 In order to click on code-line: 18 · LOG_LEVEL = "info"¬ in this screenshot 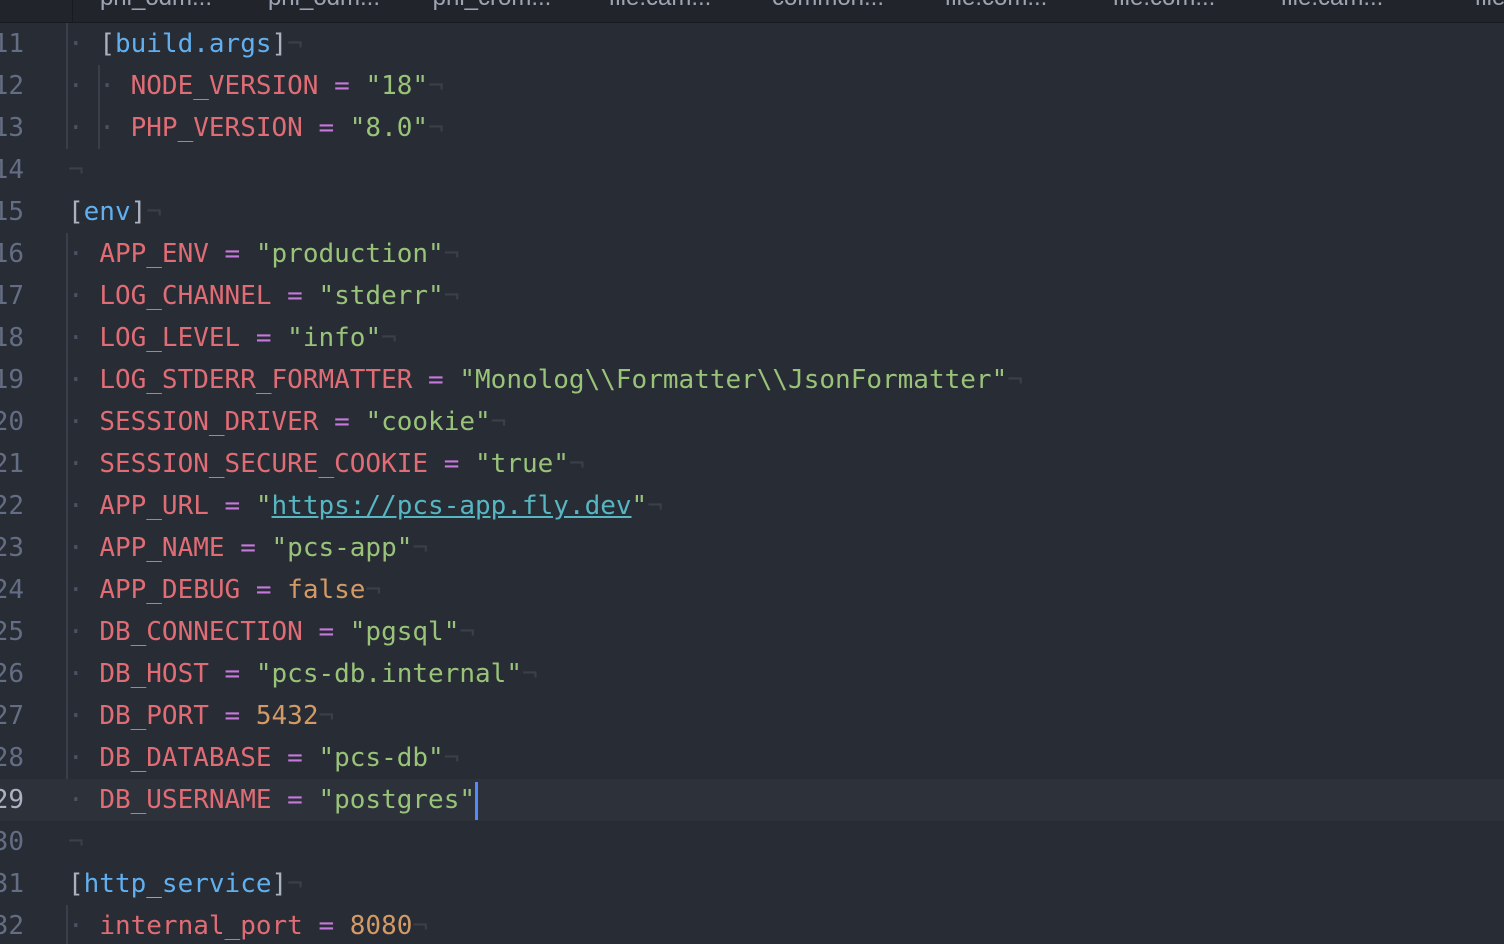, I will do `click(752, 338)`.